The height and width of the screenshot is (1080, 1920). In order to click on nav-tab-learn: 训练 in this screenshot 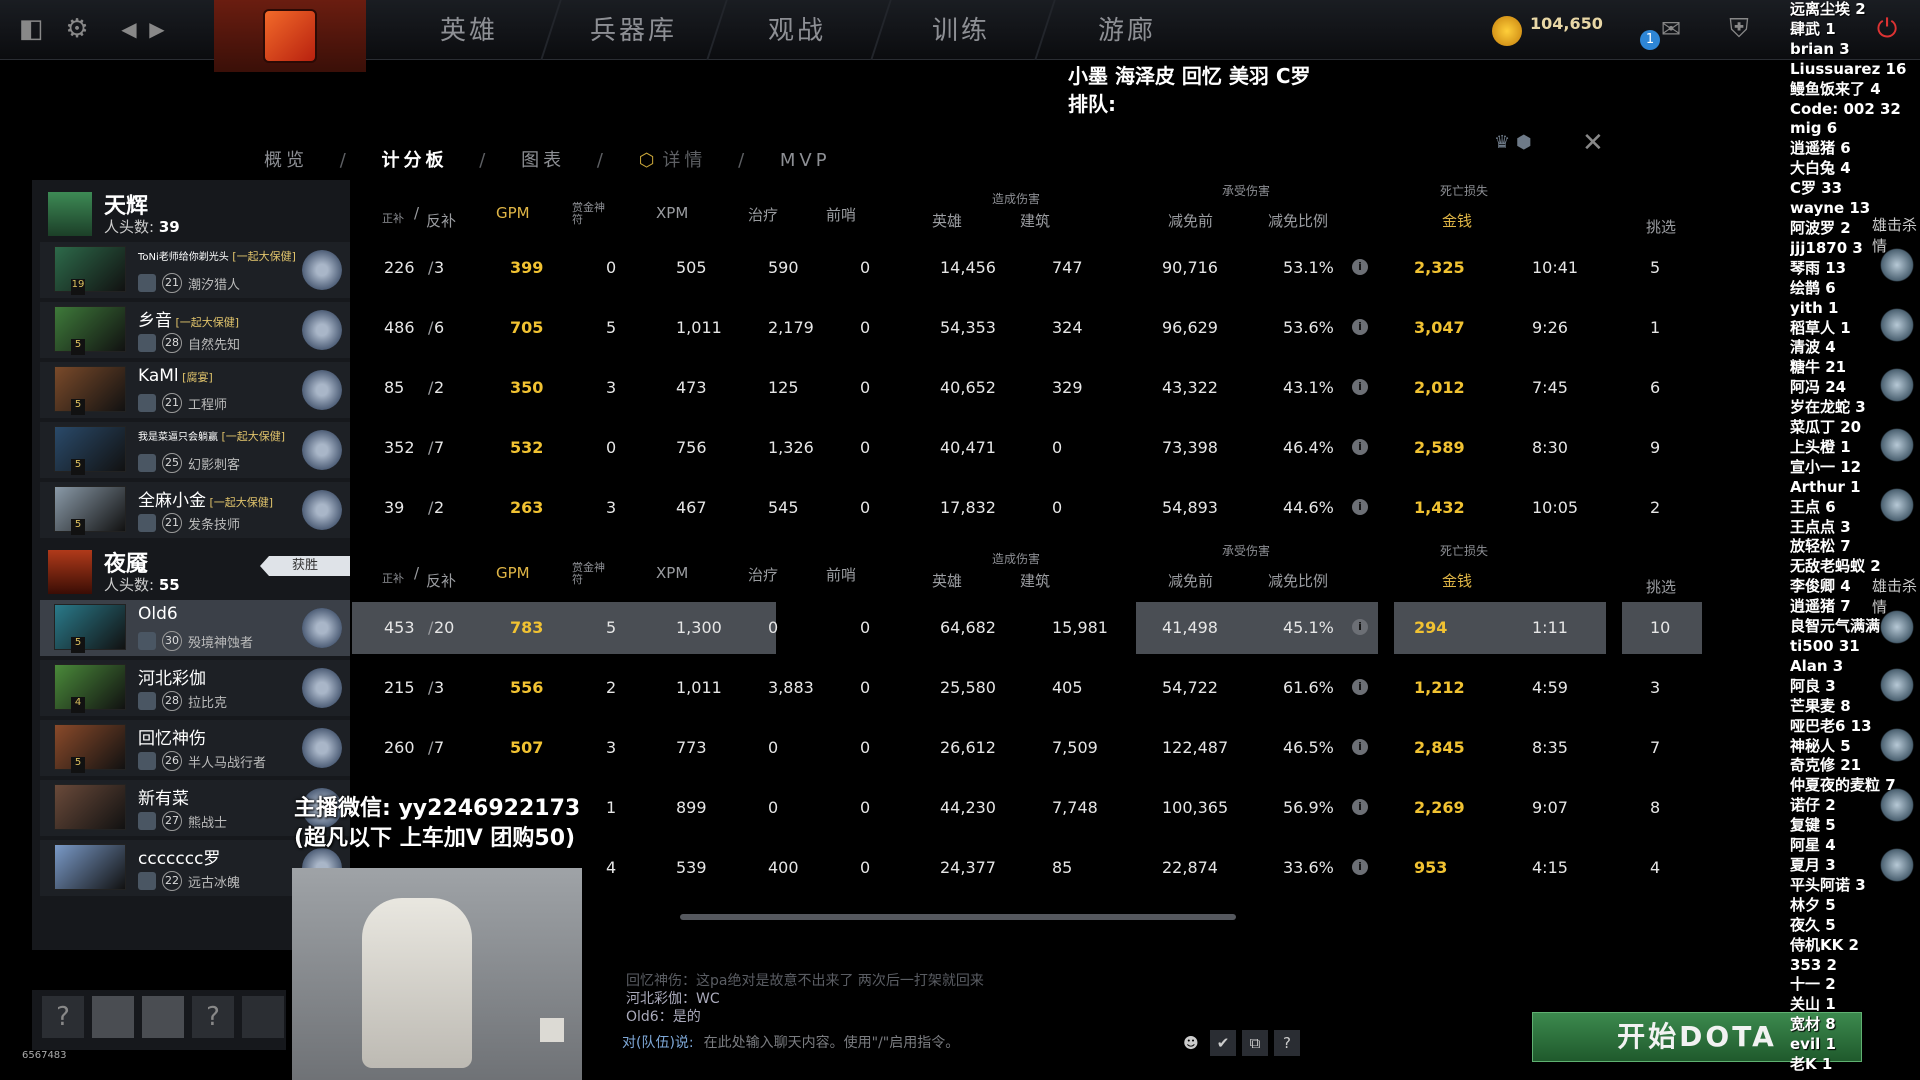, I will do `click(961, 30)`.